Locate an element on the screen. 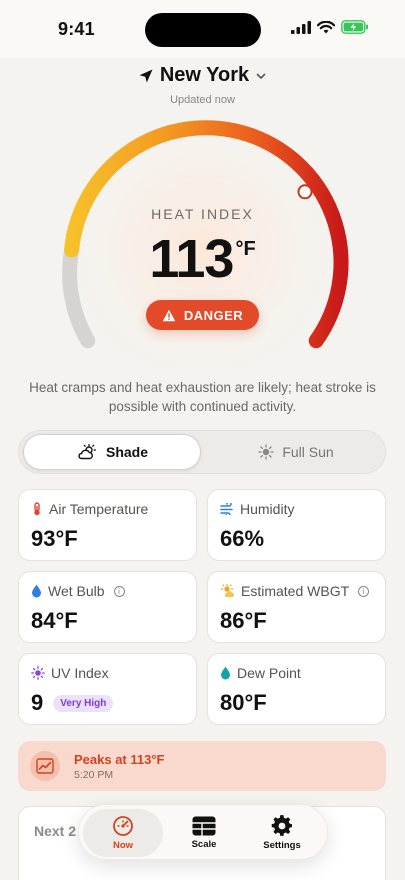  tab-scale-label: Scale is located at coordinates (204, 844).